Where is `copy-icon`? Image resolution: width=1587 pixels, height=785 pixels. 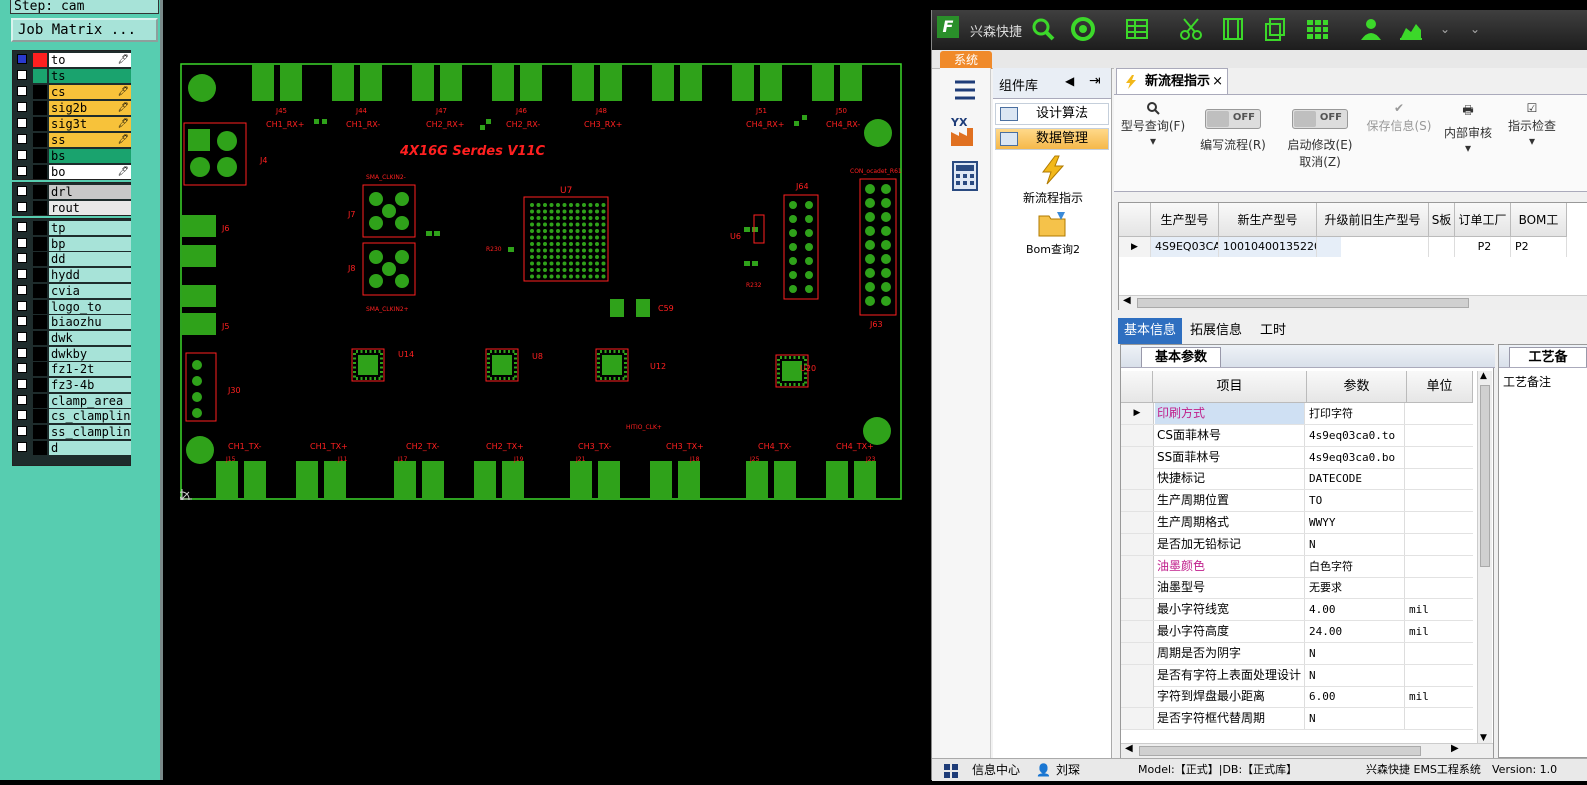 copy-icon is located at coordinates (1275, 29).